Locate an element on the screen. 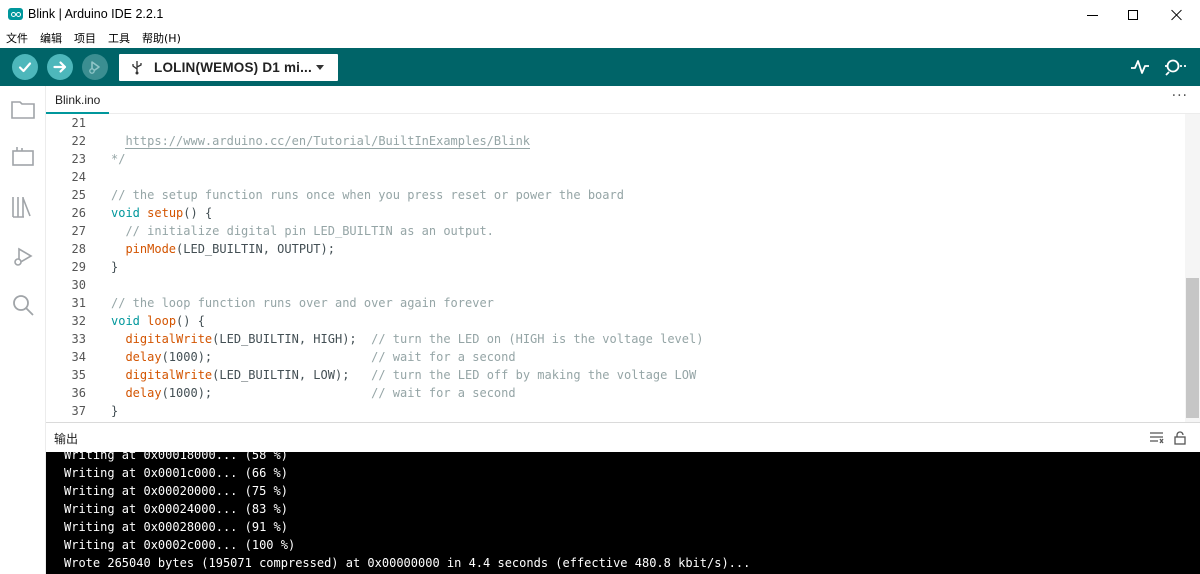  serial-plotter-icon is located at coordinates (1140, 67).